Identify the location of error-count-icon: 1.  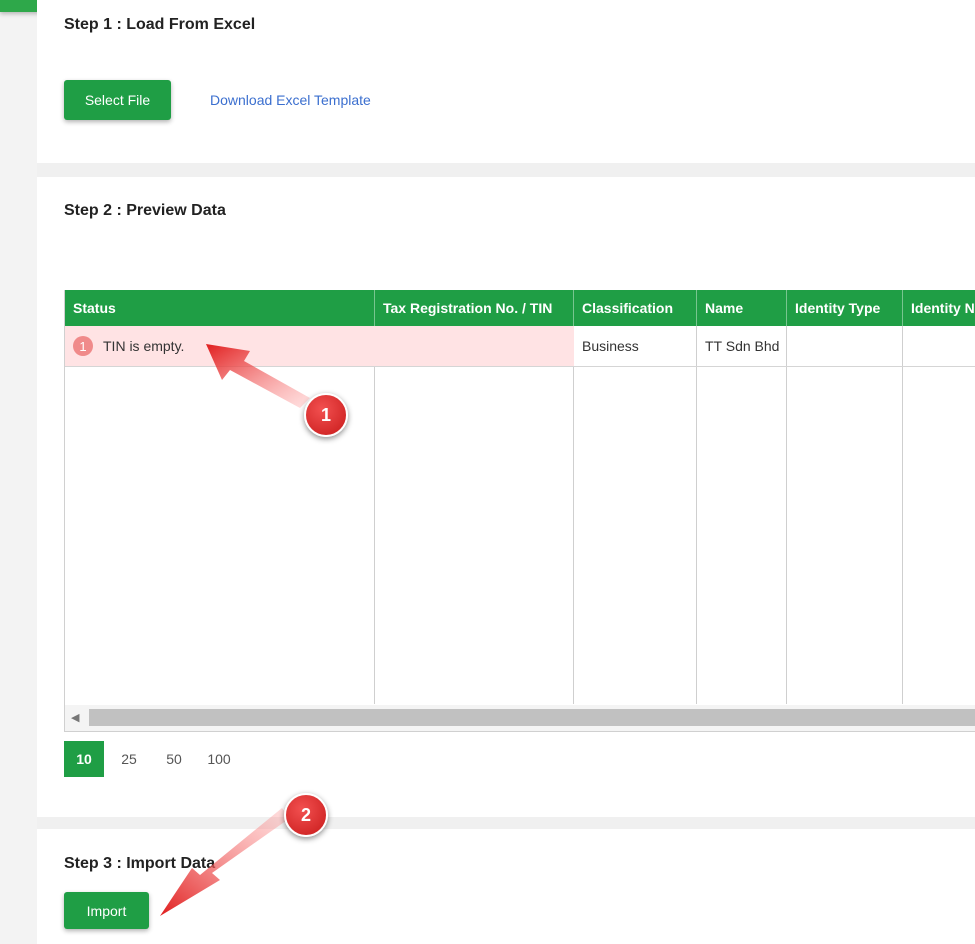
(83, 346).